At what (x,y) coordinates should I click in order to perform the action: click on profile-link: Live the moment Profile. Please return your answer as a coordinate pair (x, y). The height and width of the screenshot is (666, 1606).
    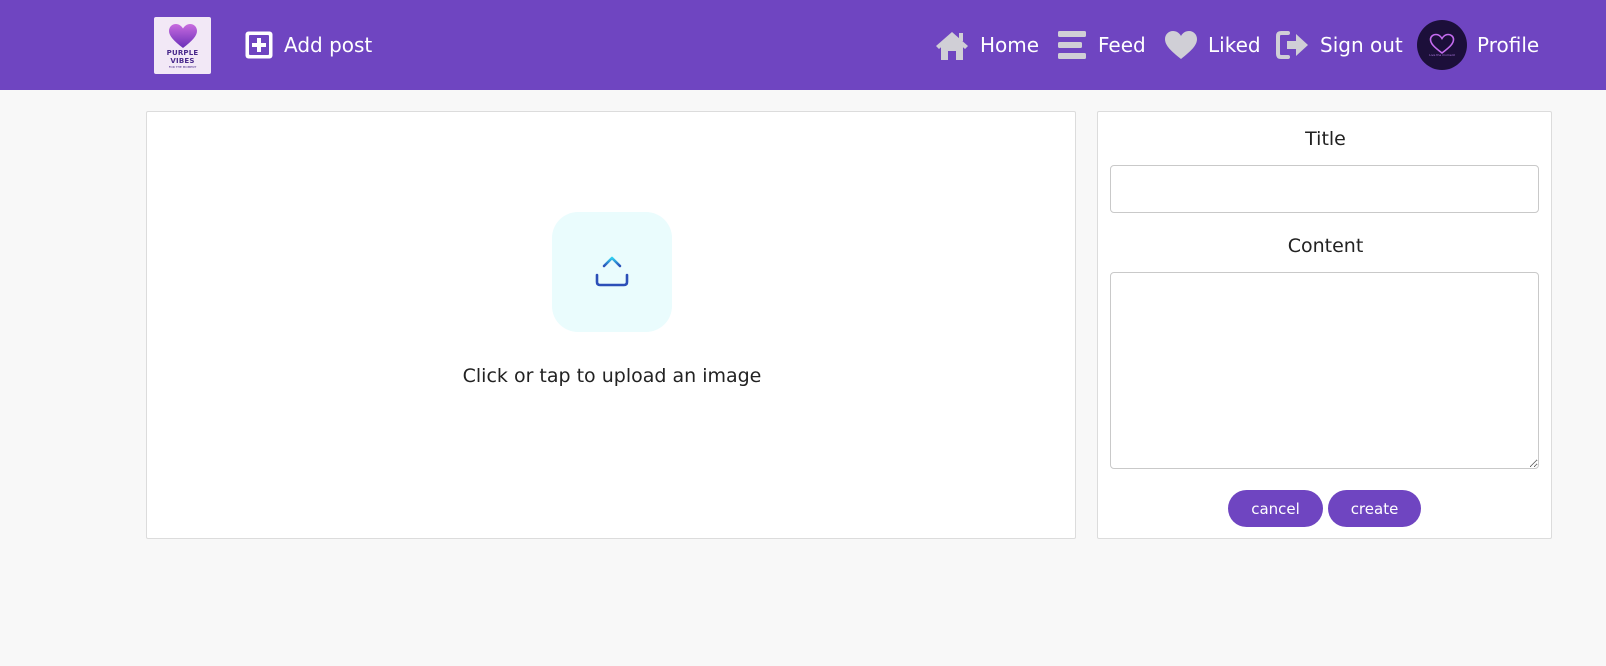
    Looking at the image, I should click on (1478, 45).